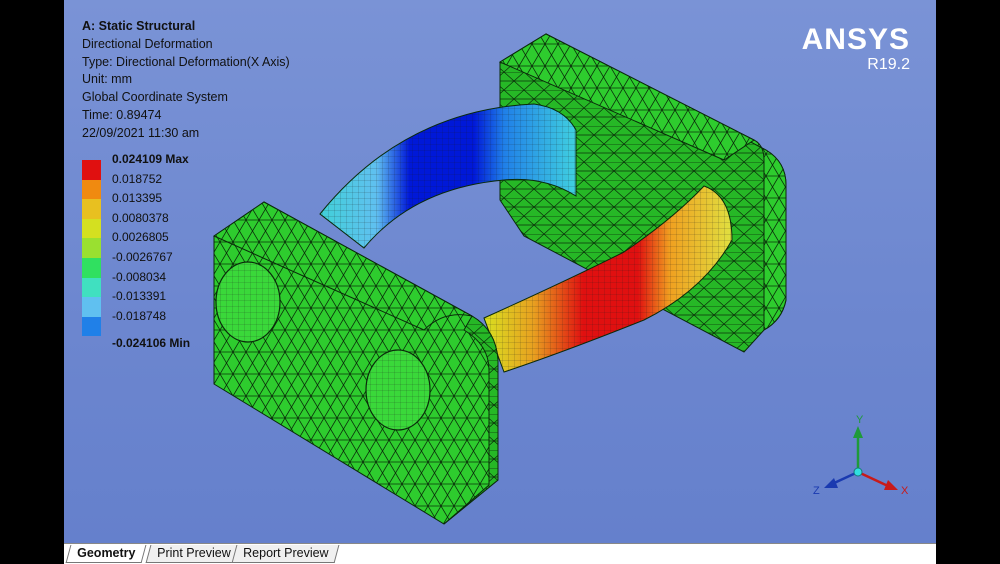 Image resolution: width=1000 pixels, height=564 pixels. I want to click on tab-report-preview: Report Preview, so click(285, 554).